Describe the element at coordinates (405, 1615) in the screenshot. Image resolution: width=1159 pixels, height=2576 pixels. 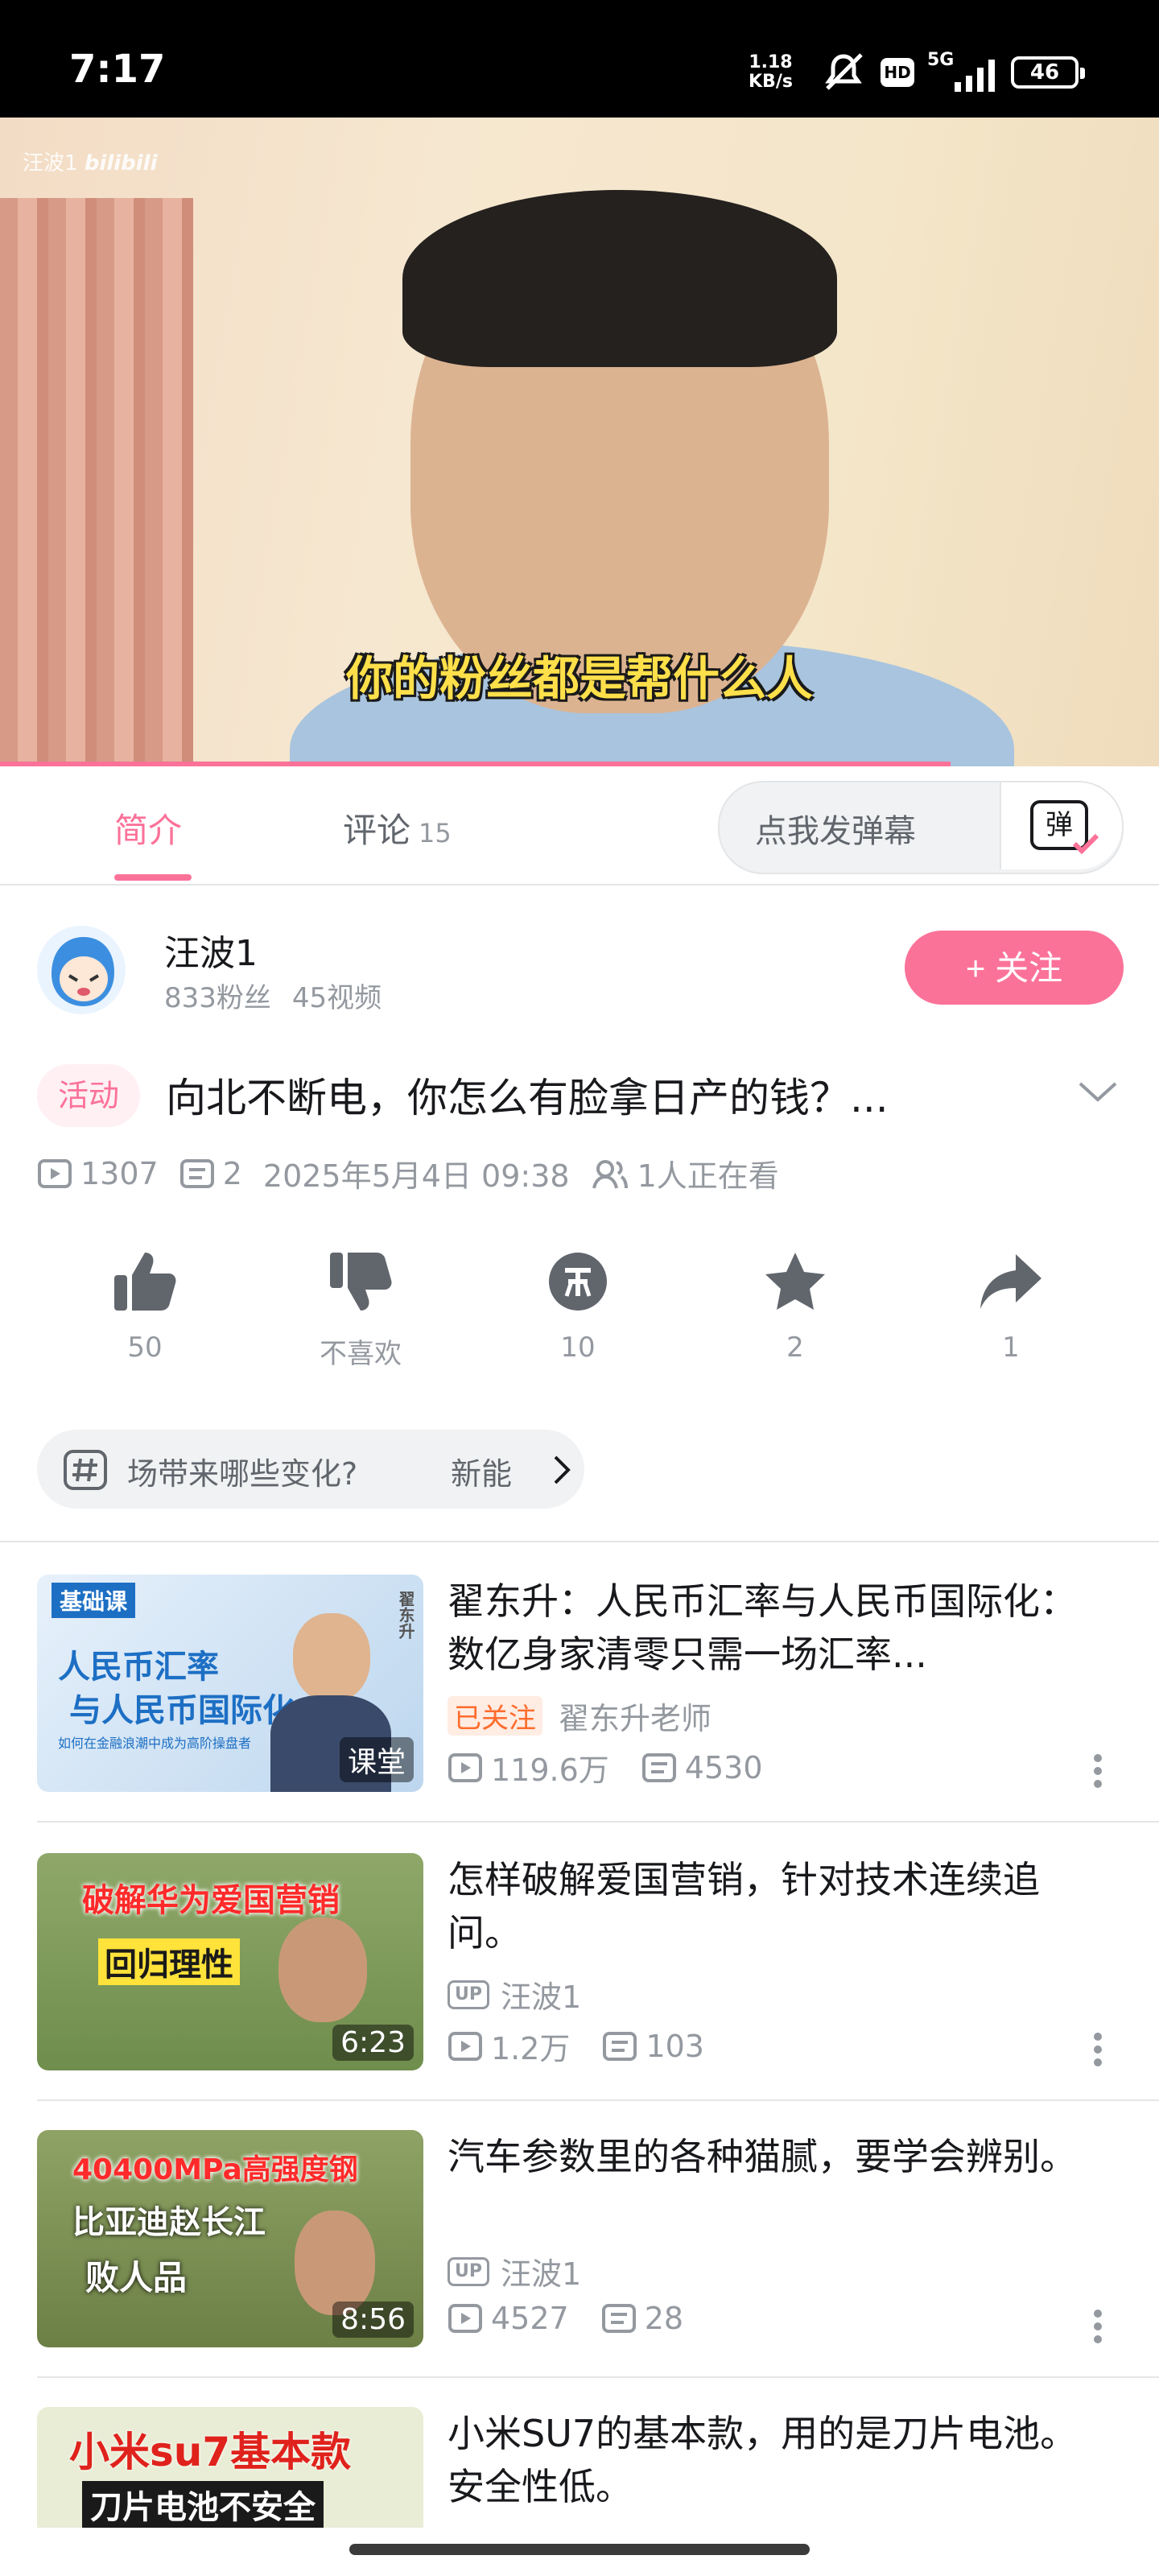
I see `thumbnail-name: 翟东升` at that location.